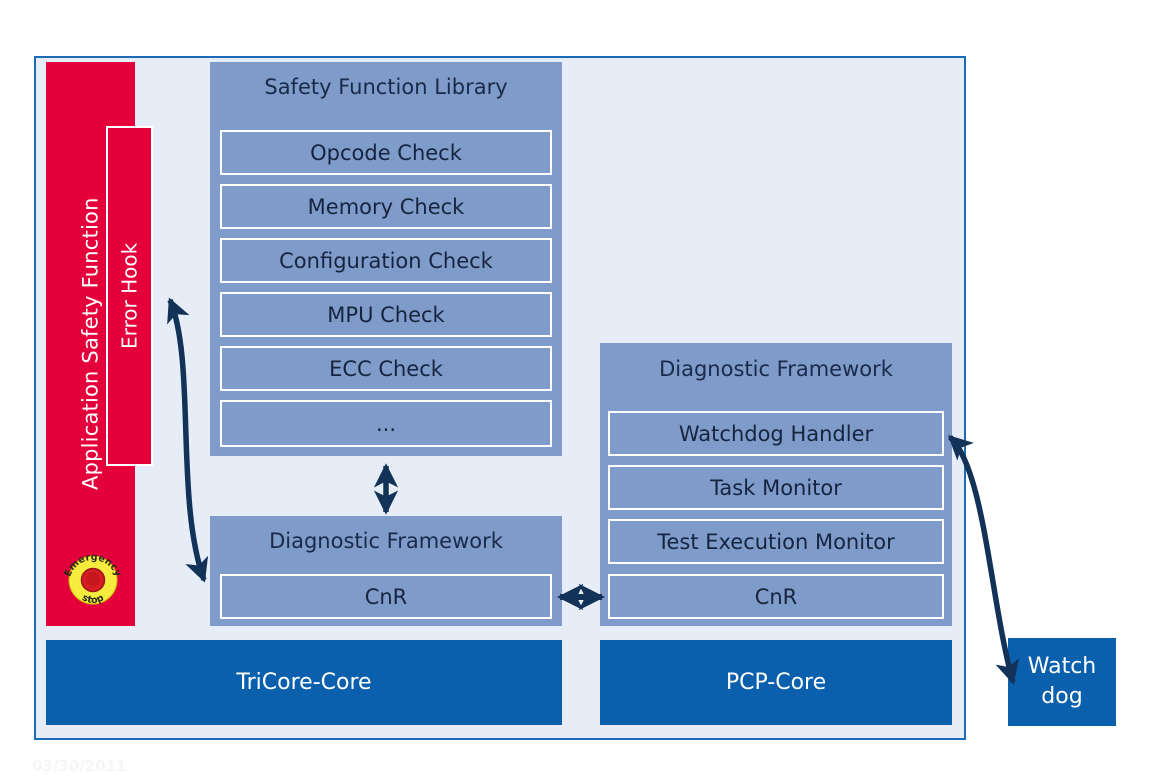  What do you see at coordinates (776, 433) in the screenshot?
I see `item-watchdog-handler: Watchdog Handler` at bounding box center [776, 433].